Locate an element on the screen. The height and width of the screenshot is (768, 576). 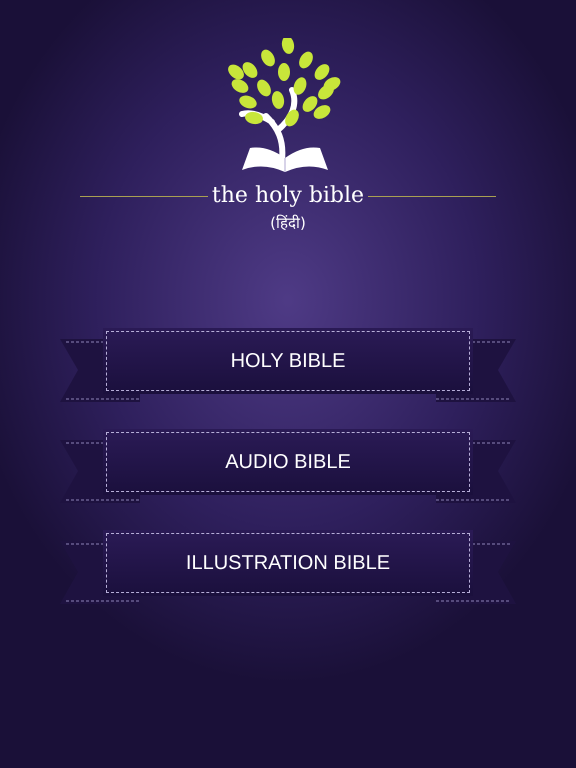
app-title: the holy bible is located at coordinates (288, 196).